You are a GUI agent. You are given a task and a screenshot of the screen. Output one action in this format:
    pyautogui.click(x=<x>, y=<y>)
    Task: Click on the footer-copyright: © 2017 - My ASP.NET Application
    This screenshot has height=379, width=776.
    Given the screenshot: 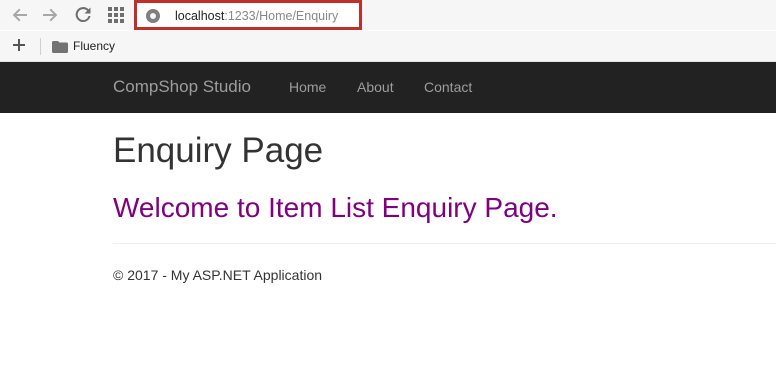 What is the action you would take?
    pyautogui.click(x=218, y=275)
    